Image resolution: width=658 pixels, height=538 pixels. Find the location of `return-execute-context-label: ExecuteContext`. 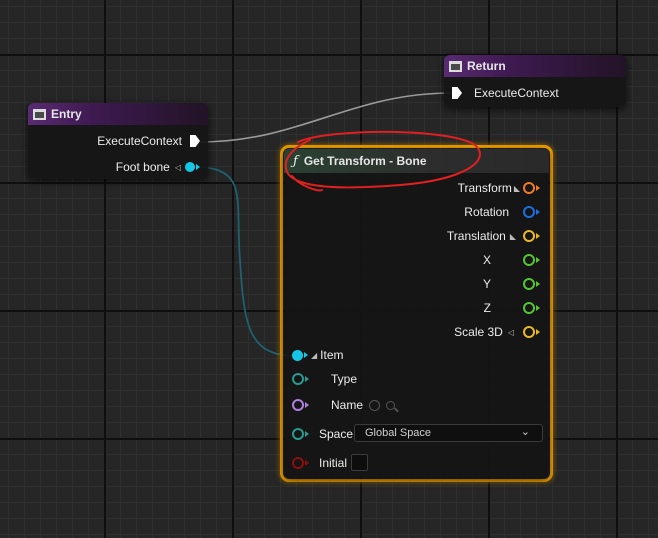

return-execute-context-label: ExecuteContext is located at coordinates (516, 93).